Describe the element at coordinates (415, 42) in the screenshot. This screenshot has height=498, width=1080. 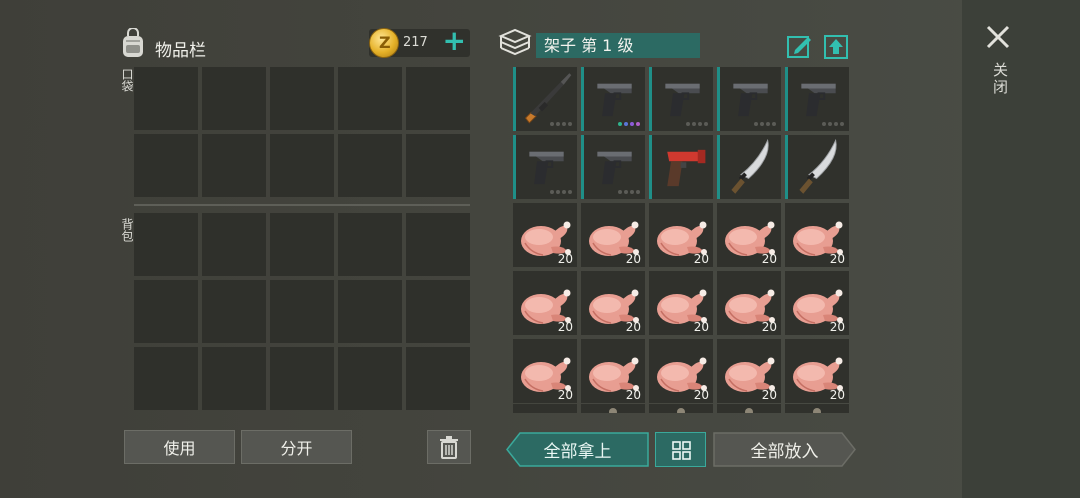
I see `coin-amount: 217` at that location.